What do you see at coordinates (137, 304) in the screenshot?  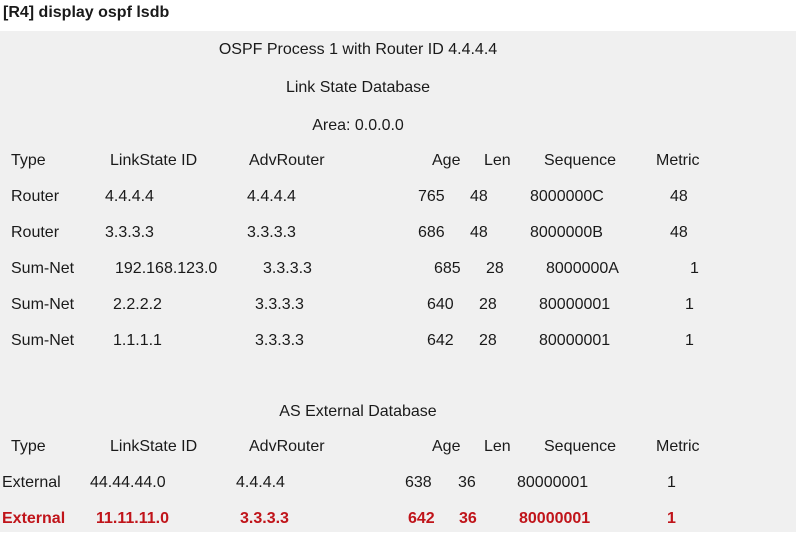 I see `cell-ls-id: 2.2.2.2` at bounding box center [137, 304].